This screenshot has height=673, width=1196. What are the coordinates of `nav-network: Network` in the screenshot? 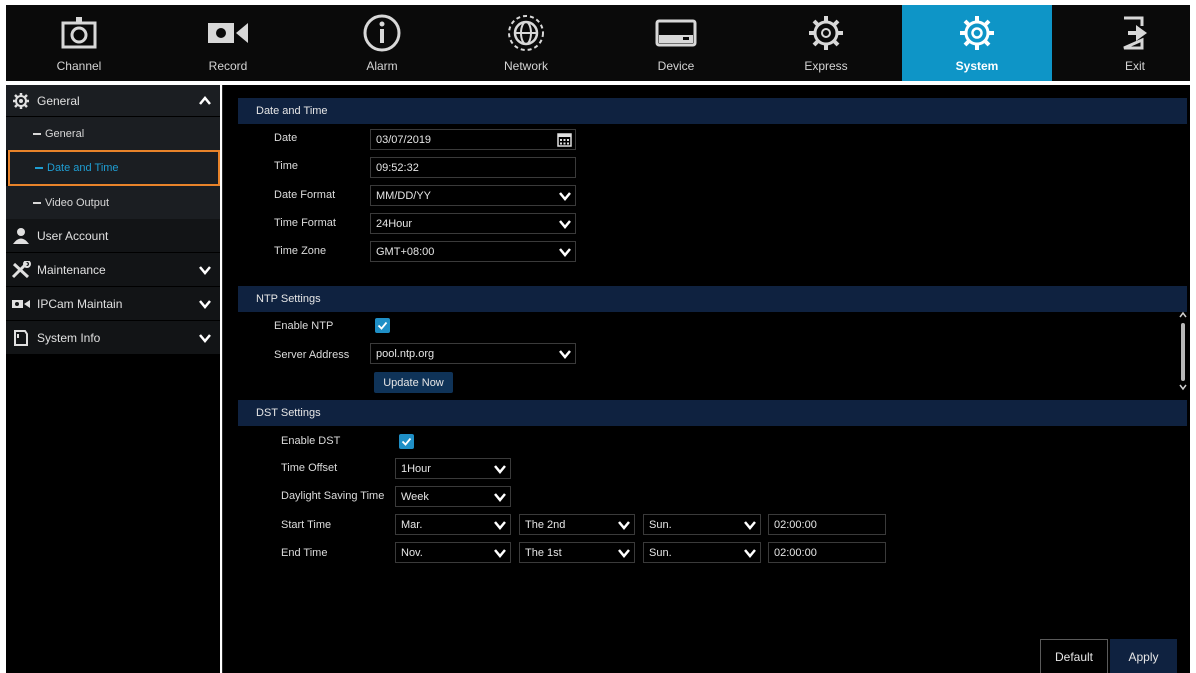 It's located at (526, 43).